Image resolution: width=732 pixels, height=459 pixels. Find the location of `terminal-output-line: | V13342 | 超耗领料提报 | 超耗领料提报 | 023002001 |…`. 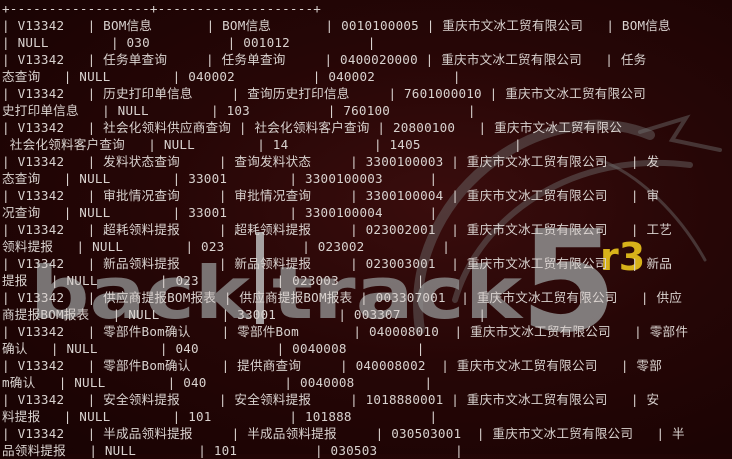

terminal-output-line: | V13342 | 超耗领料提报 | 超耗领料提报 | 023002001 |… is located at coordinates (337, 229).